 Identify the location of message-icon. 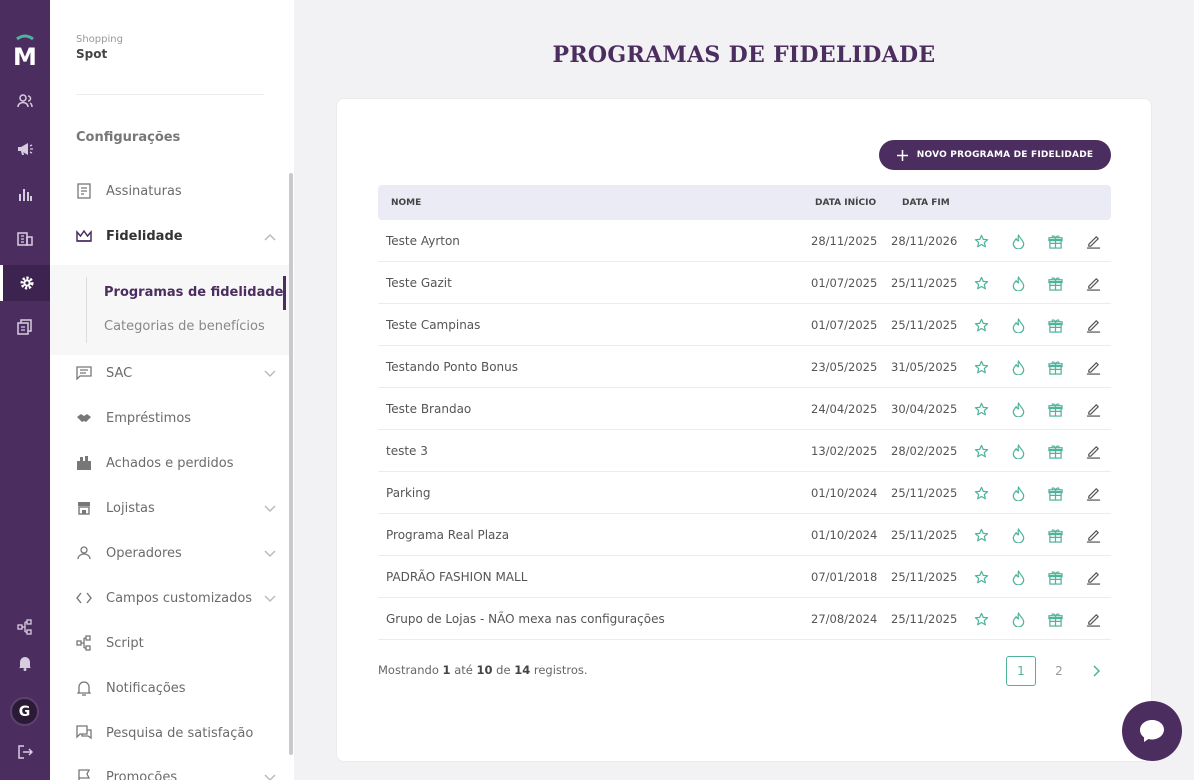
(84, 373).